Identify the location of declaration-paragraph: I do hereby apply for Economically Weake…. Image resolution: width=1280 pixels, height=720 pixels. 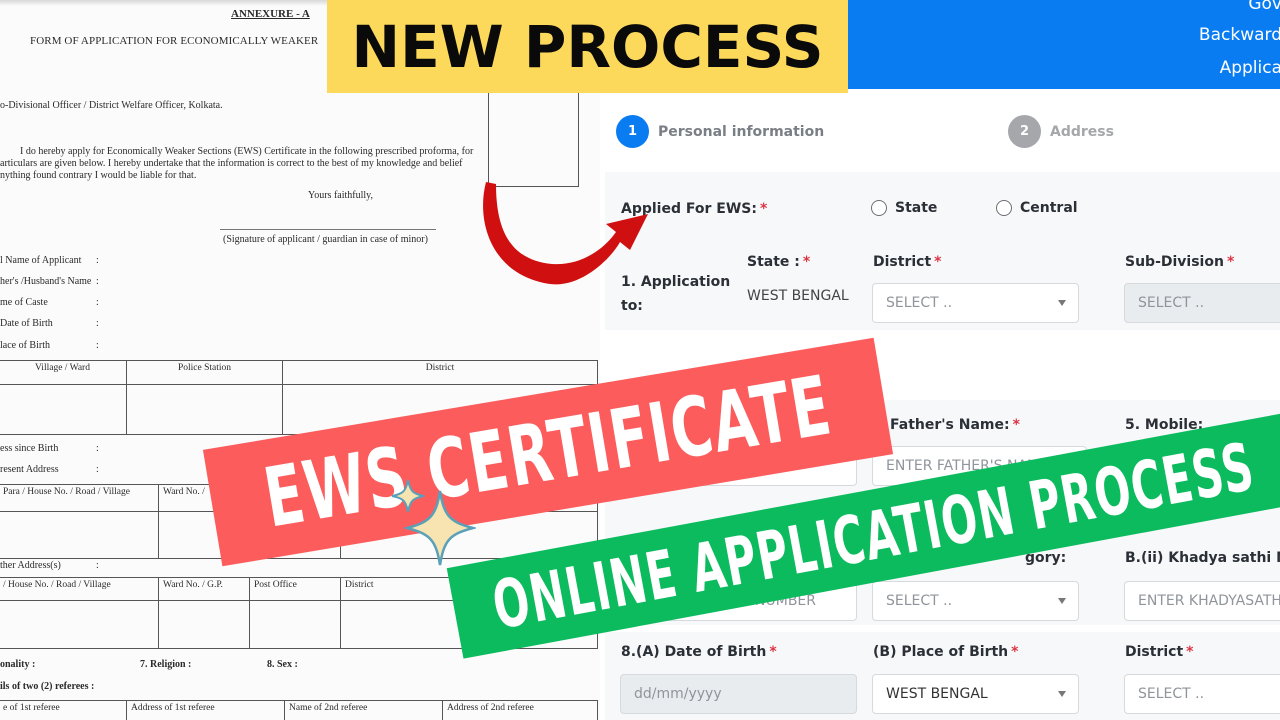
(240, 164).